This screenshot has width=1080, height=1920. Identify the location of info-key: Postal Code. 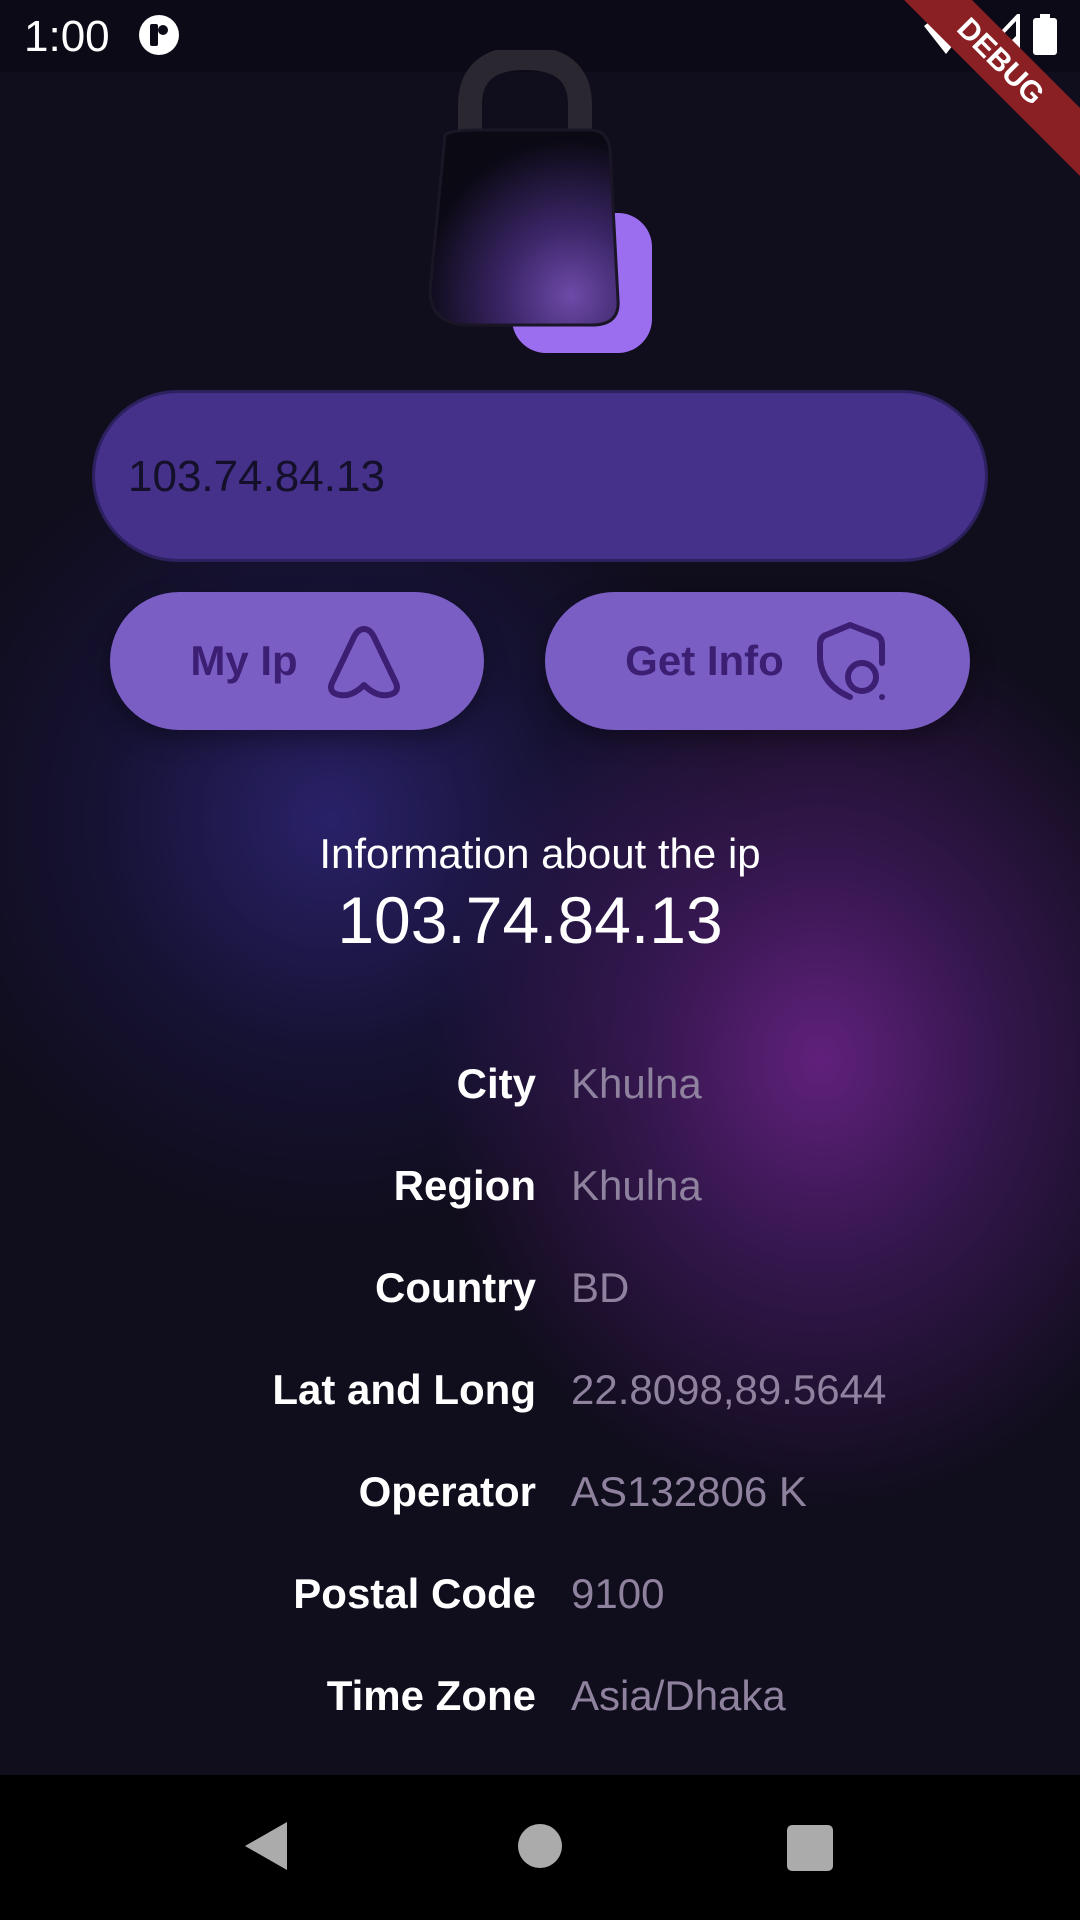
(414, 1593).